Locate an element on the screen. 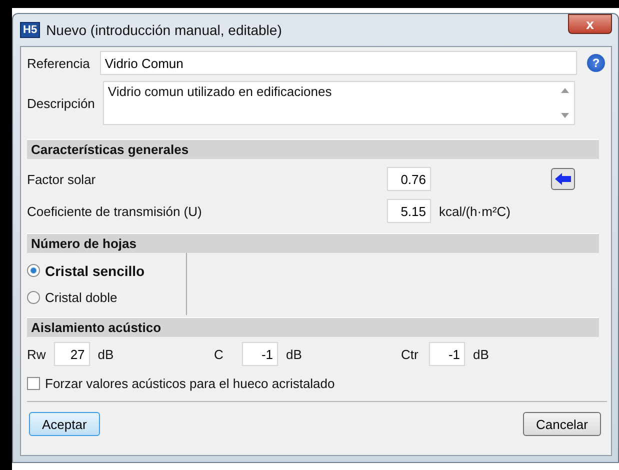 The width and height of the screenshot is (619, 470). field-label: Factor solar is located at coordinates (62, 179).